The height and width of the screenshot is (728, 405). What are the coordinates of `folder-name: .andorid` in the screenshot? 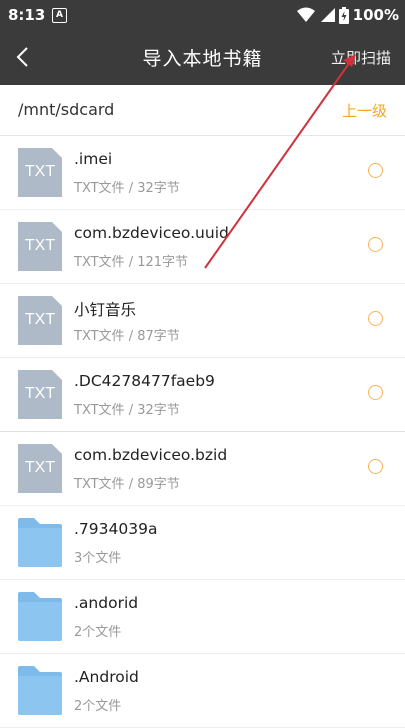 It's located at (106, 603).